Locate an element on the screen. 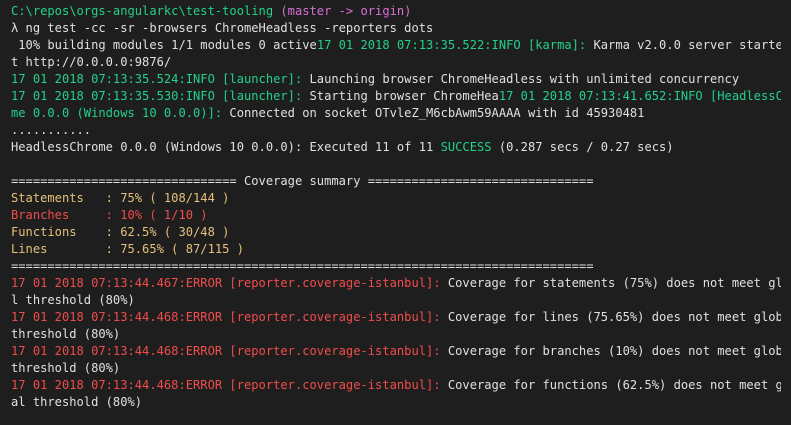 This screenshot has height=425, width=791. terminal-text-segment: Branches : 10% ( 1/10 ) is located at coordinates (109, 215).